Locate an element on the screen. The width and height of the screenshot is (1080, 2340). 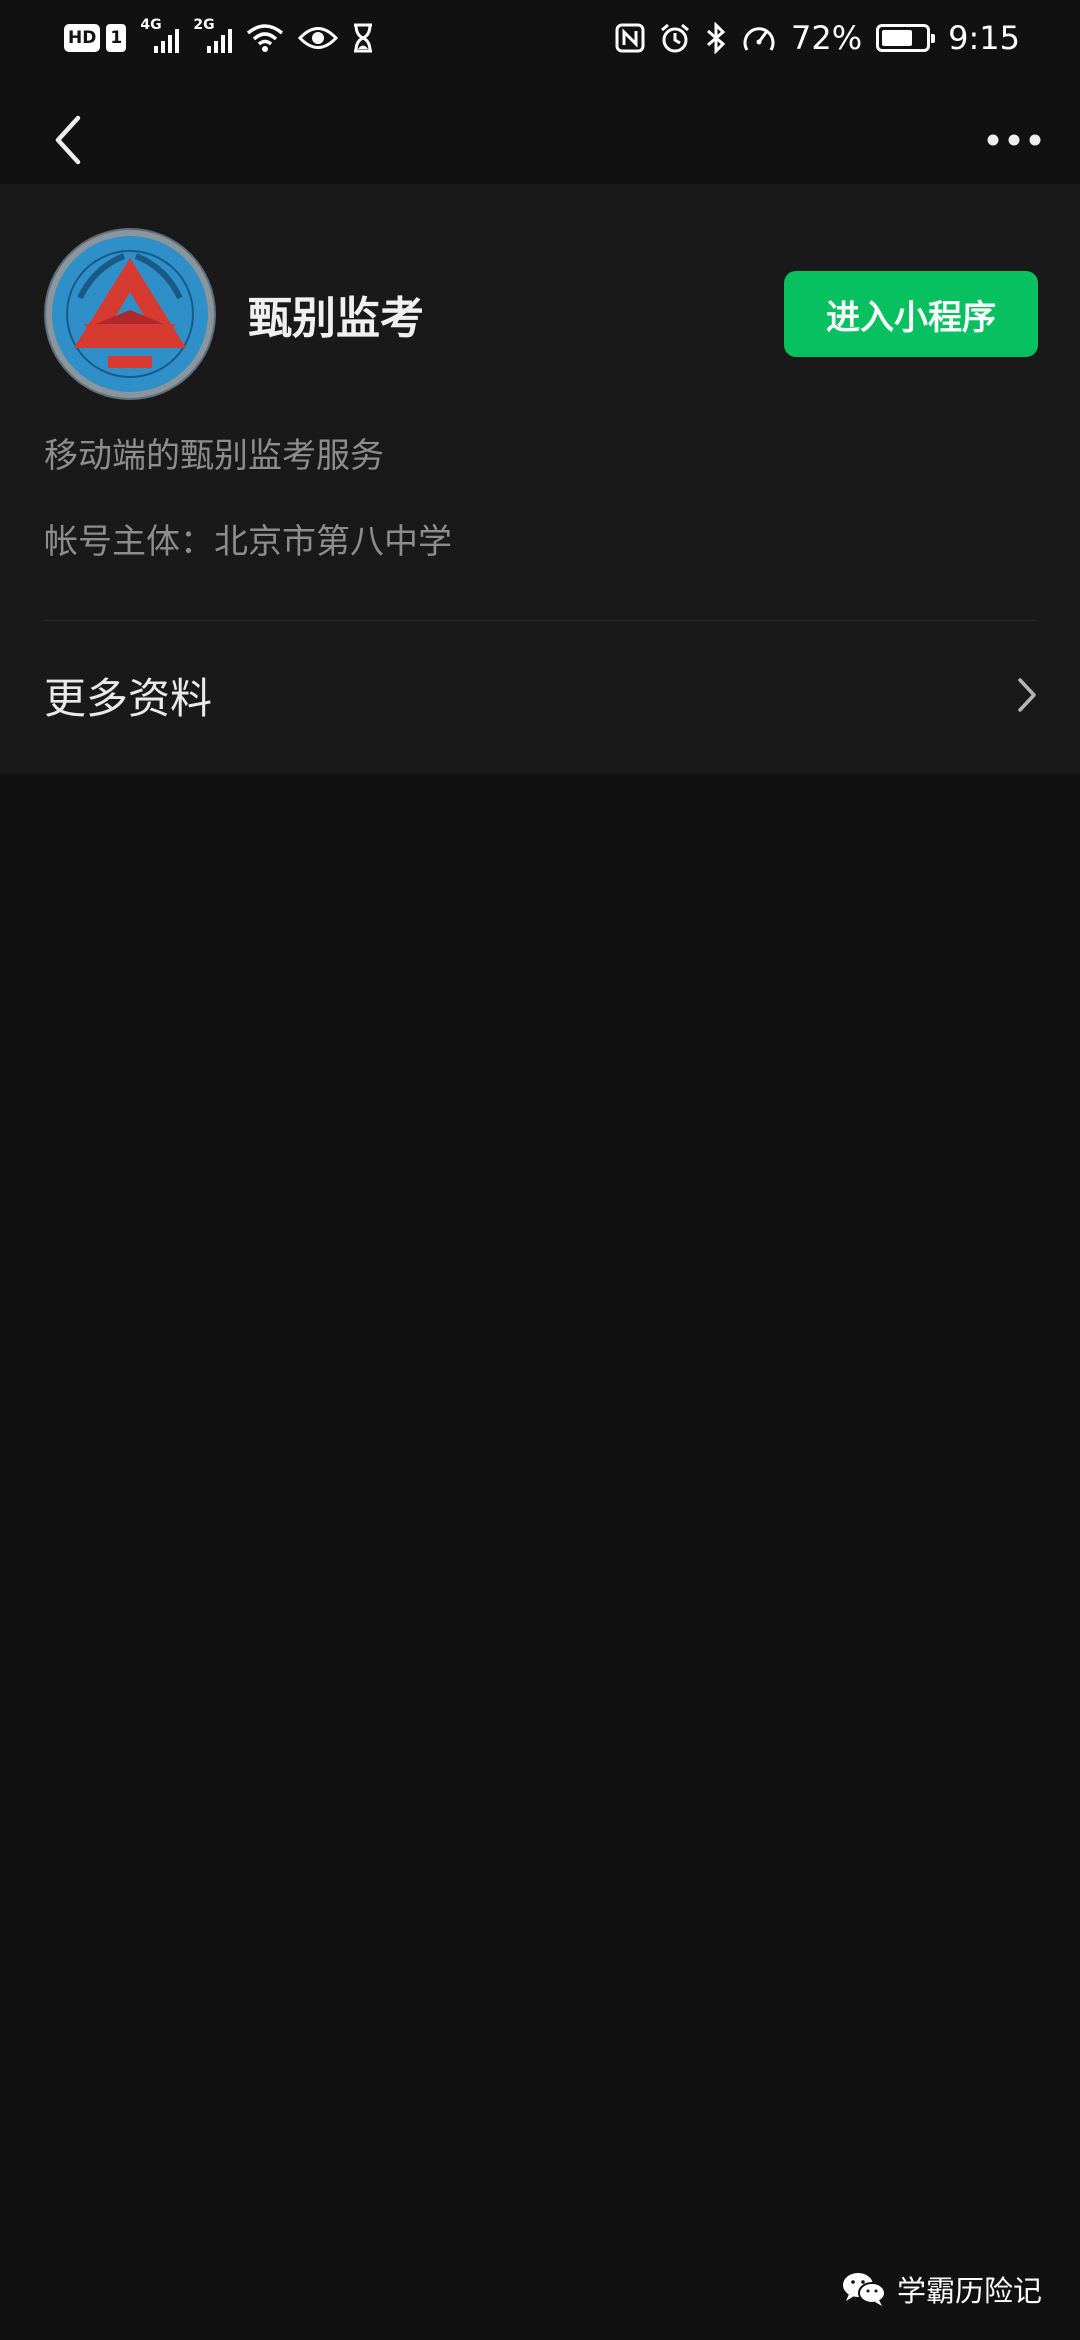
status-bar-left: HD 1 4G 2G is located at coordinates (219, 35).